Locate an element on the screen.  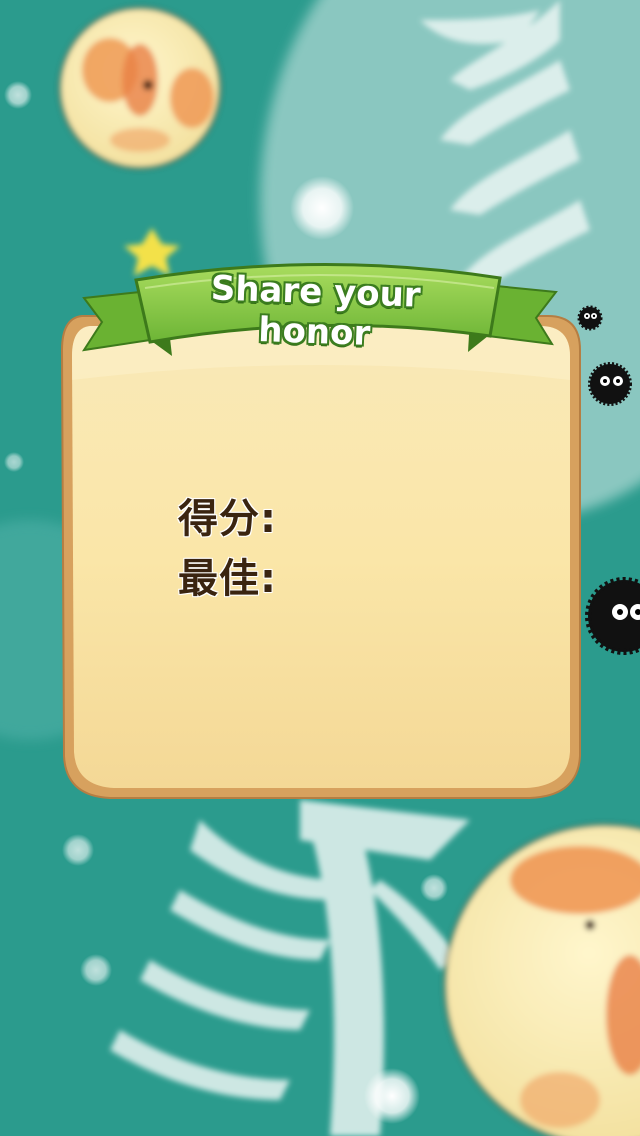
score-label: 得分: is located at coordinates (227, 519).